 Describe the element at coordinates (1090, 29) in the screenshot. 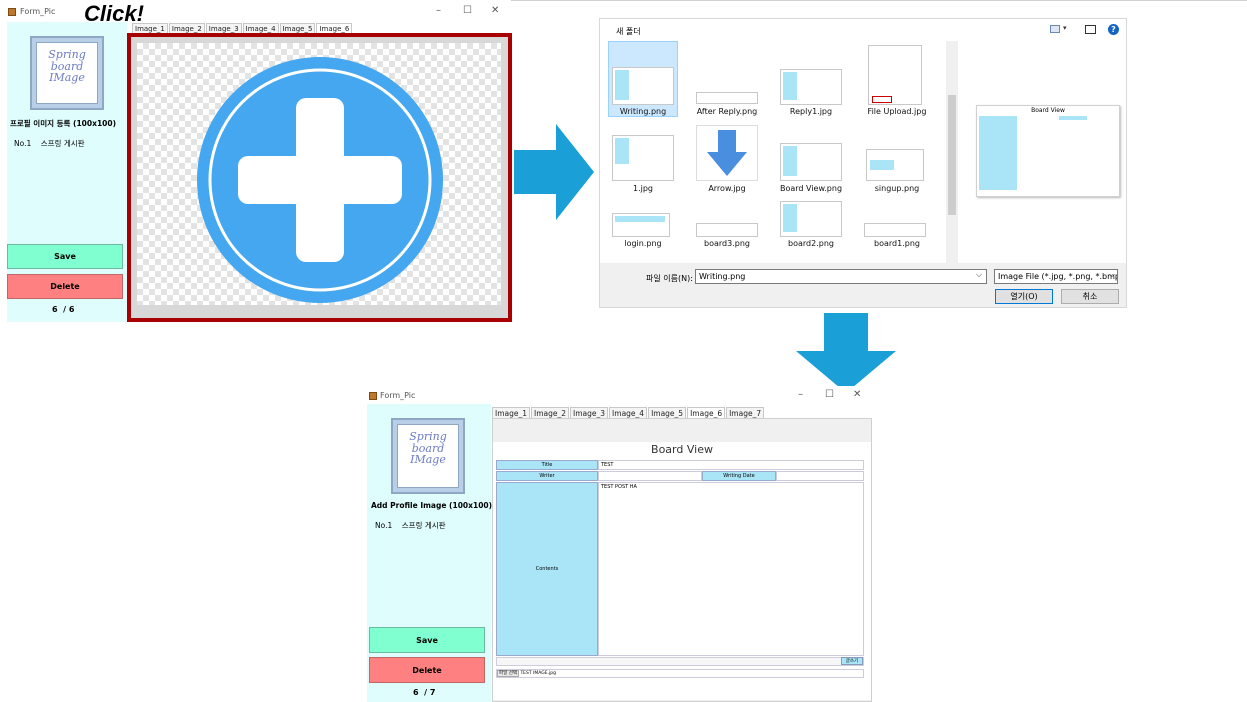

I see `preview-pane-icon` at that location.